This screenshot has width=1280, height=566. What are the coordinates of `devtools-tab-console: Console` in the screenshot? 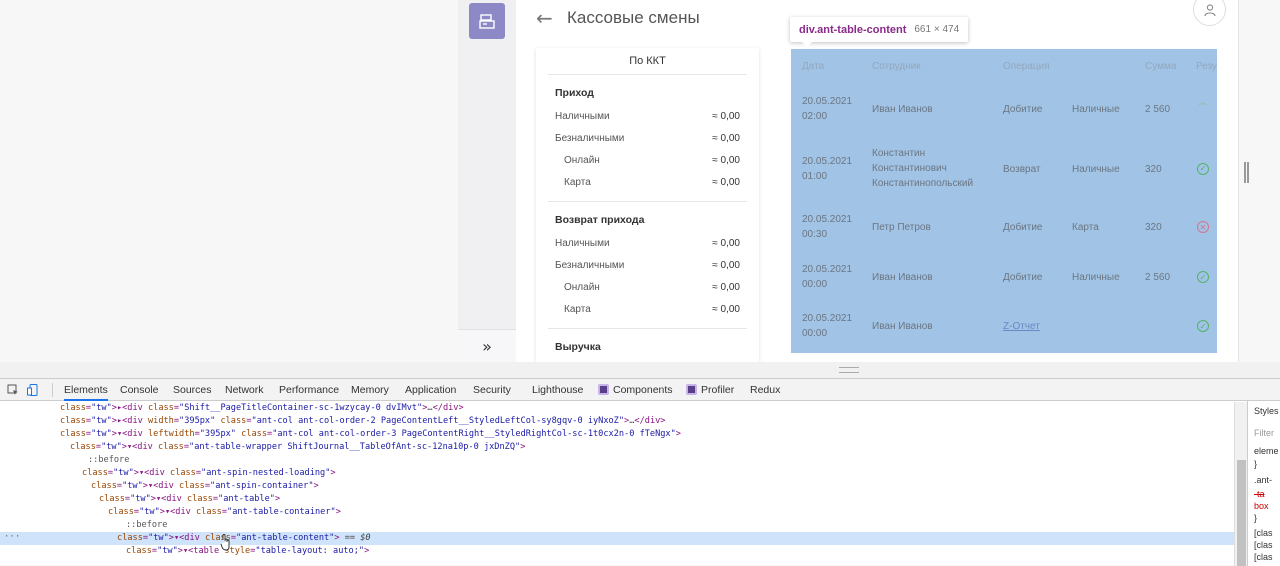 It's located at (139, 390).